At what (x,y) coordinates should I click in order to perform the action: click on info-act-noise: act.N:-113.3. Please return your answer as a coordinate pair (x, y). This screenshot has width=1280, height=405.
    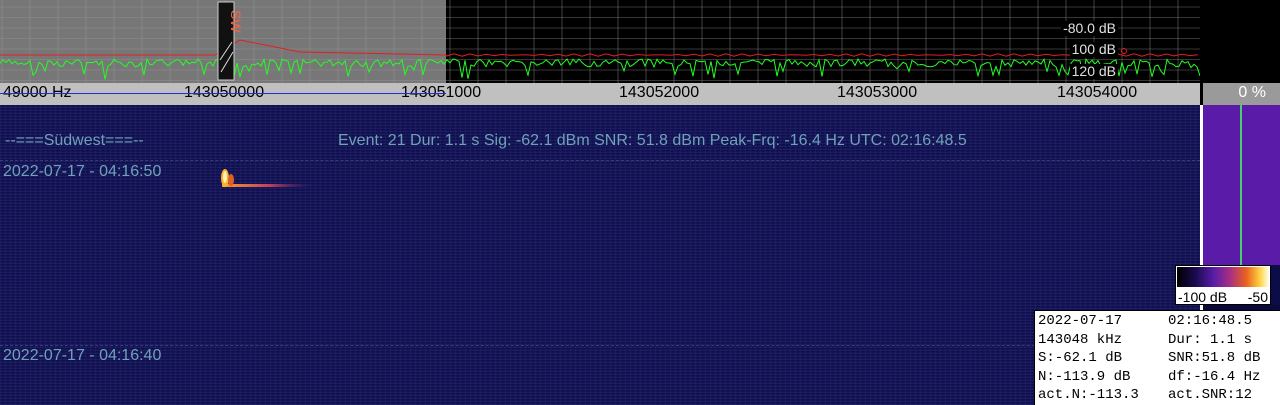
    Looking at the image, I should click on (1088, 395).